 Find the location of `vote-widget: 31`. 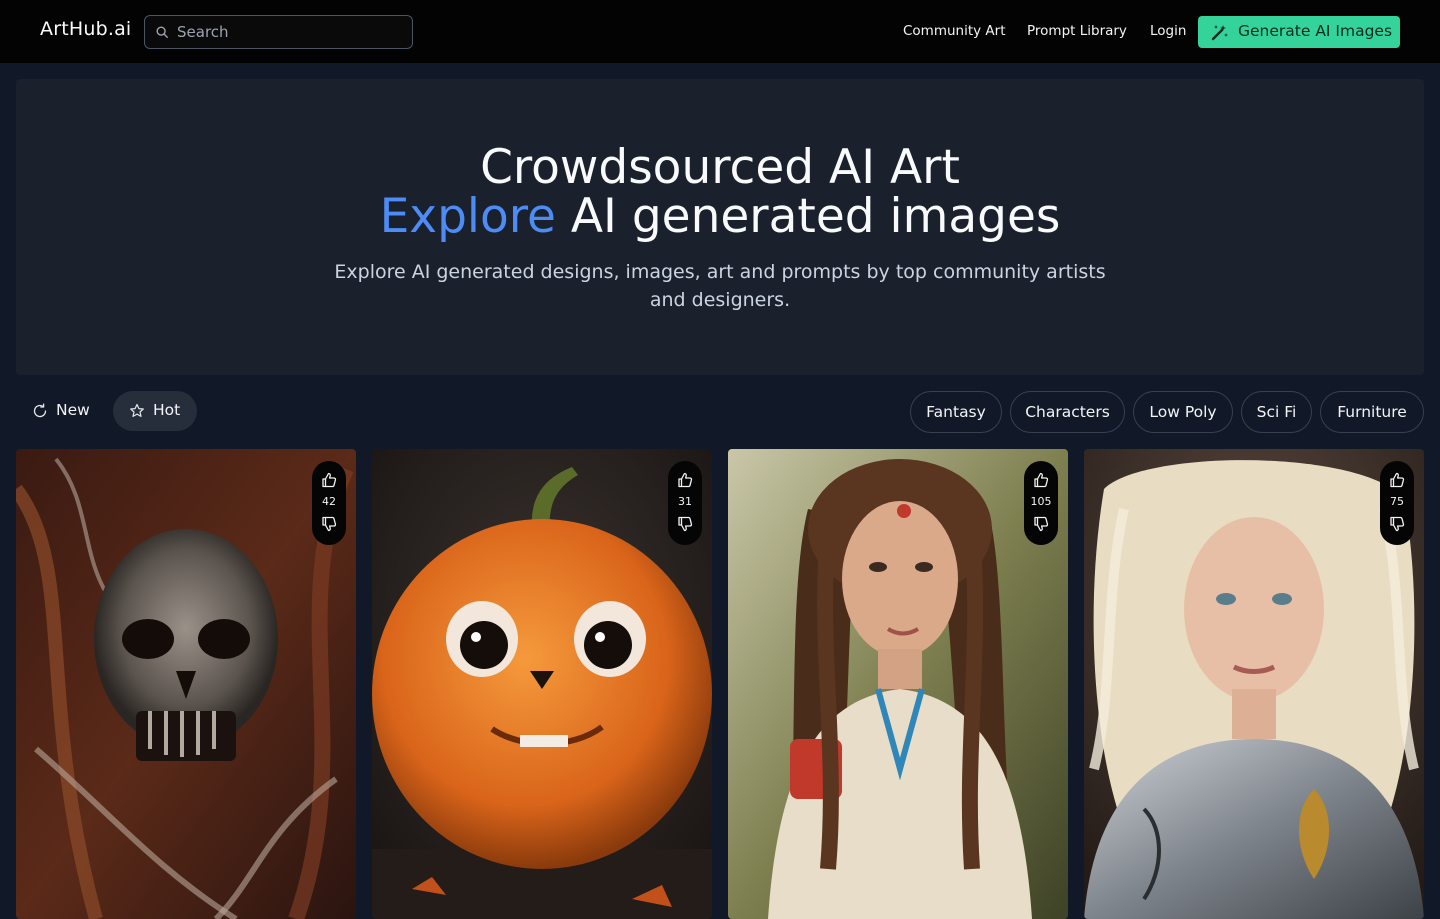

vote-widget: 31 is located at coordinates (685, 503).